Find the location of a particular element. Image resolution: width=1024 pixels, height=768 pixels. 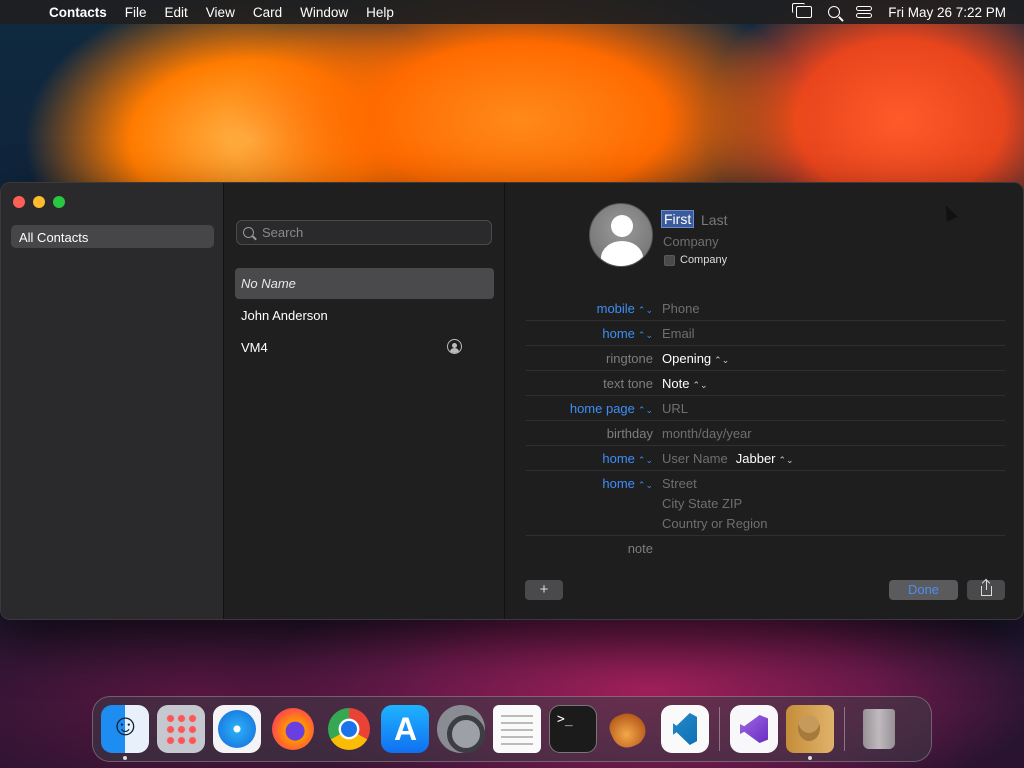

minimize-window-button is located at coordinates (39, 202).